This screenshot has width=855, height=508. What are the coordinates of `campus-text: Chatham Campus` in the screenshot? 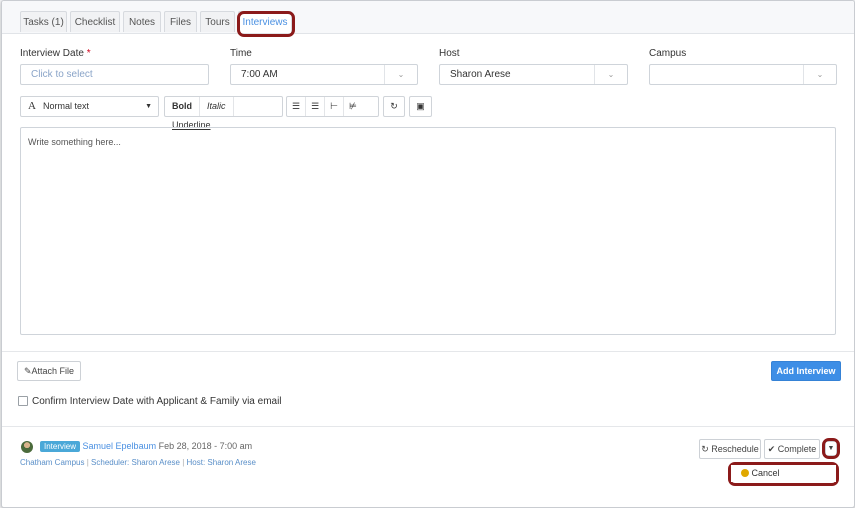 It's located at (52, 462).